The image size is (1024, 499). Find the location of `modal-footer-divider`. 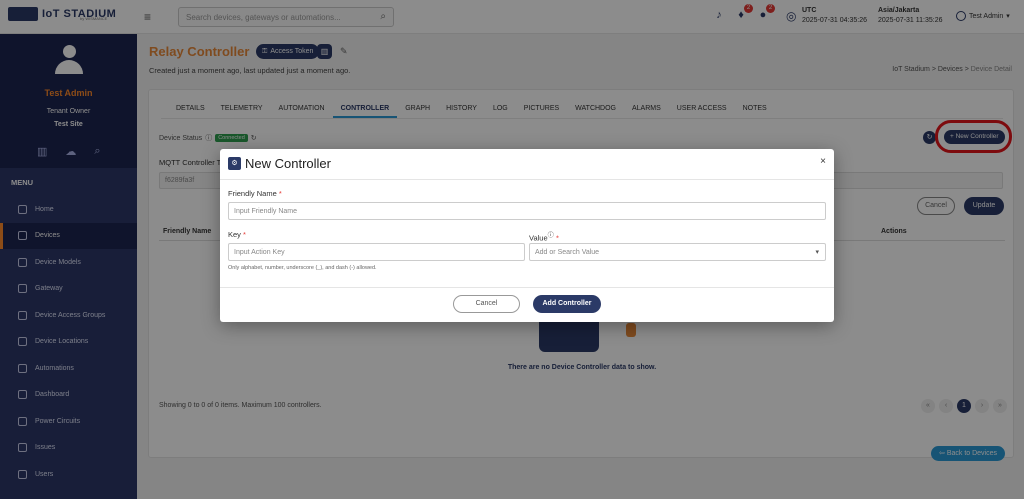

modal-footer-divider is located at coordinates (527, 287).